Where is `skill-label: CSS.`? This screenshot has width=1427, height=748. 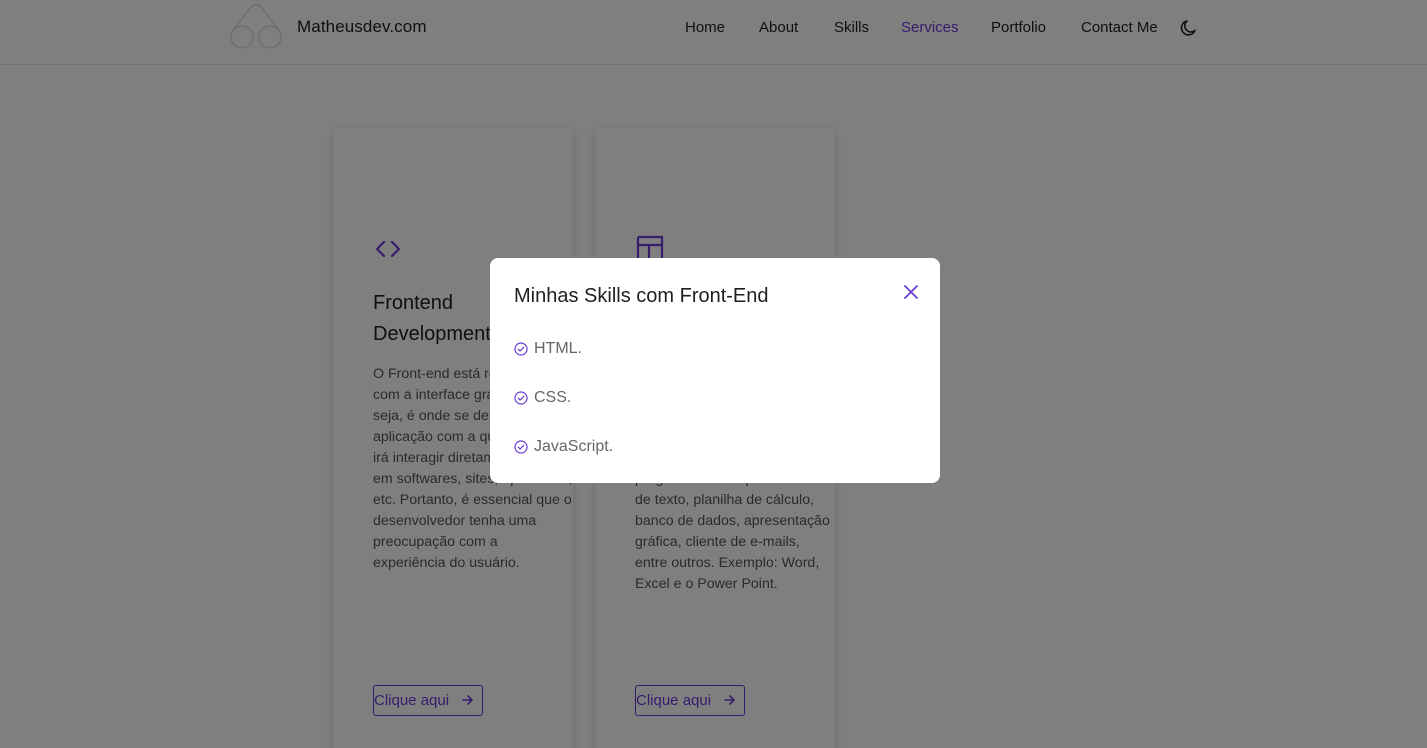
skill-label: CSS. is located at coordinates (553, 397).